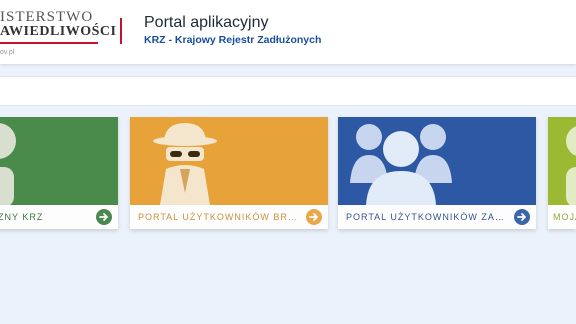 Image resolution: width=576 pixels, height=324 pixels. I want to click on tile-krz-art, so click(59, 161).